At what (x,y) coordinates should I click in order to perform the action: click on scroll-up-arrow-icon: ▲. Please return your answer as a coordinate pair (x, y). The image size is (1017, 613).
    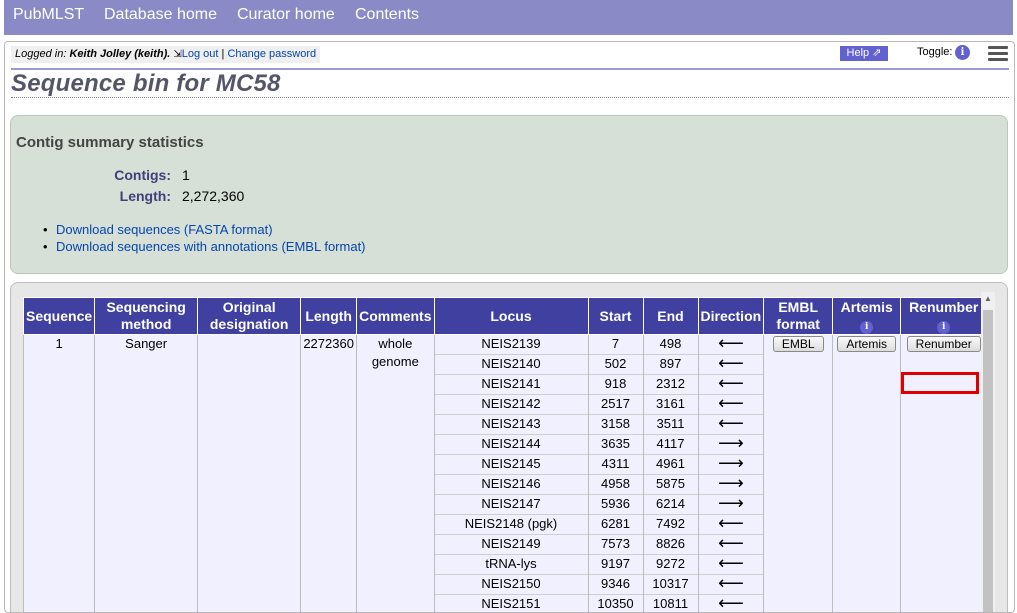
    Looking at the image, I should click on (988, 299).